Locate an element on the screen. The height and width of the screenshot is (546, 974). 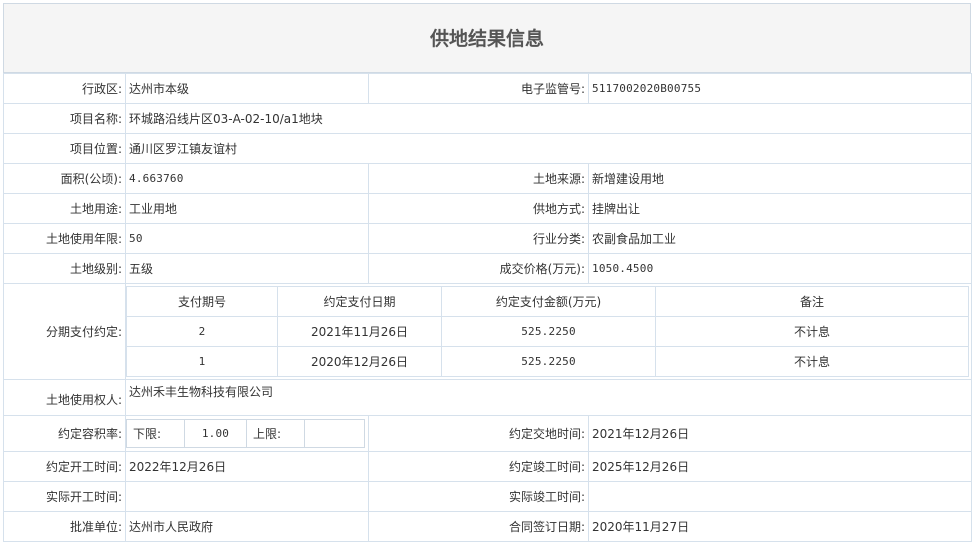
table-row: 土地级别: 五级 成交价格(万元): 1050.4500 is located at coordinates (487, 268).